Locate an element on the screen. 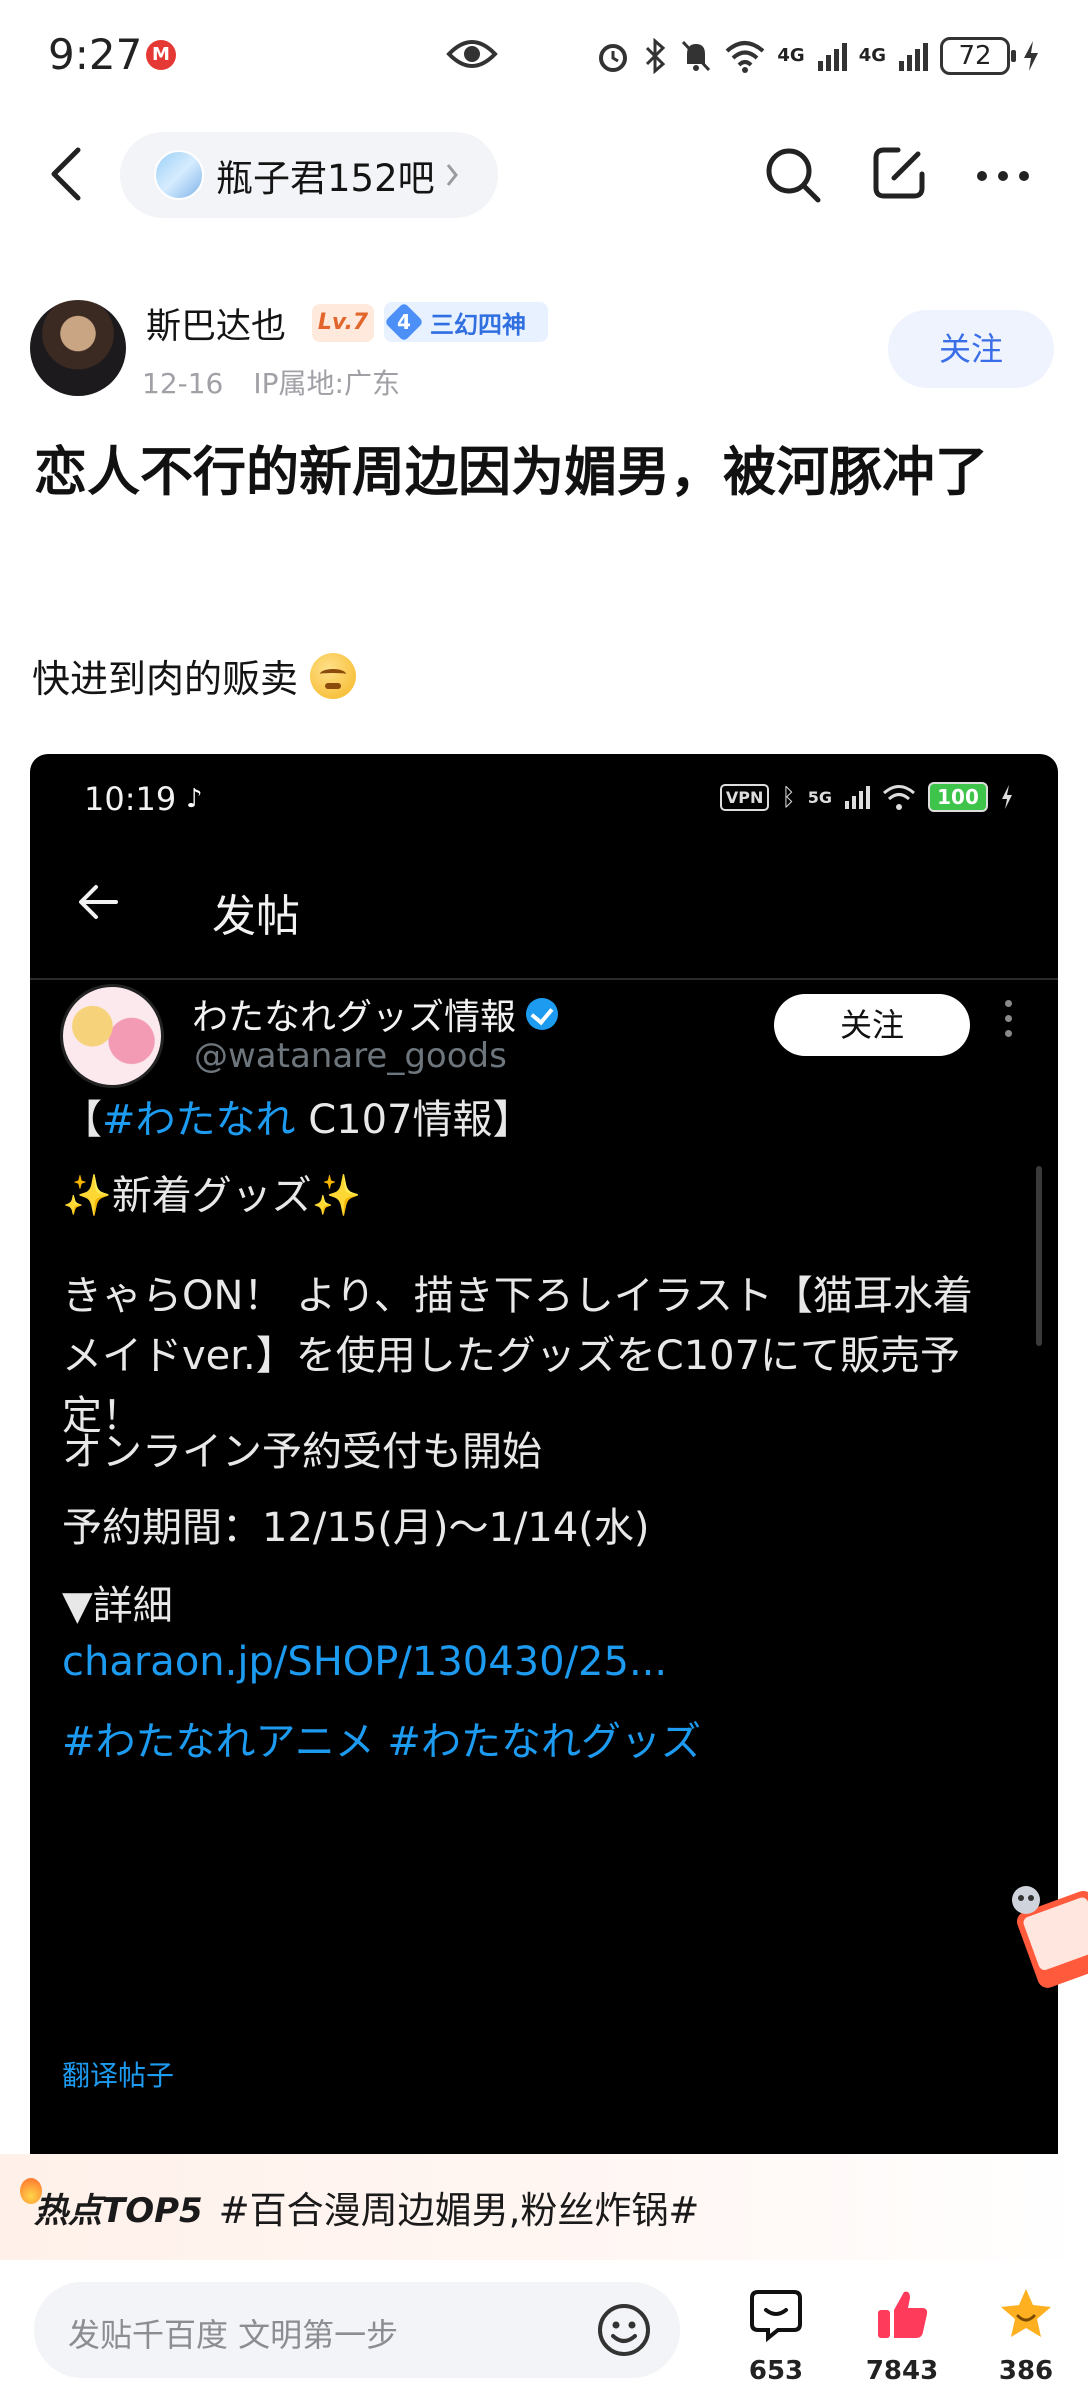 The height and width of the screenshot is (2400, 1088). network-label-2: 4G is located at coordinates (872, 55).